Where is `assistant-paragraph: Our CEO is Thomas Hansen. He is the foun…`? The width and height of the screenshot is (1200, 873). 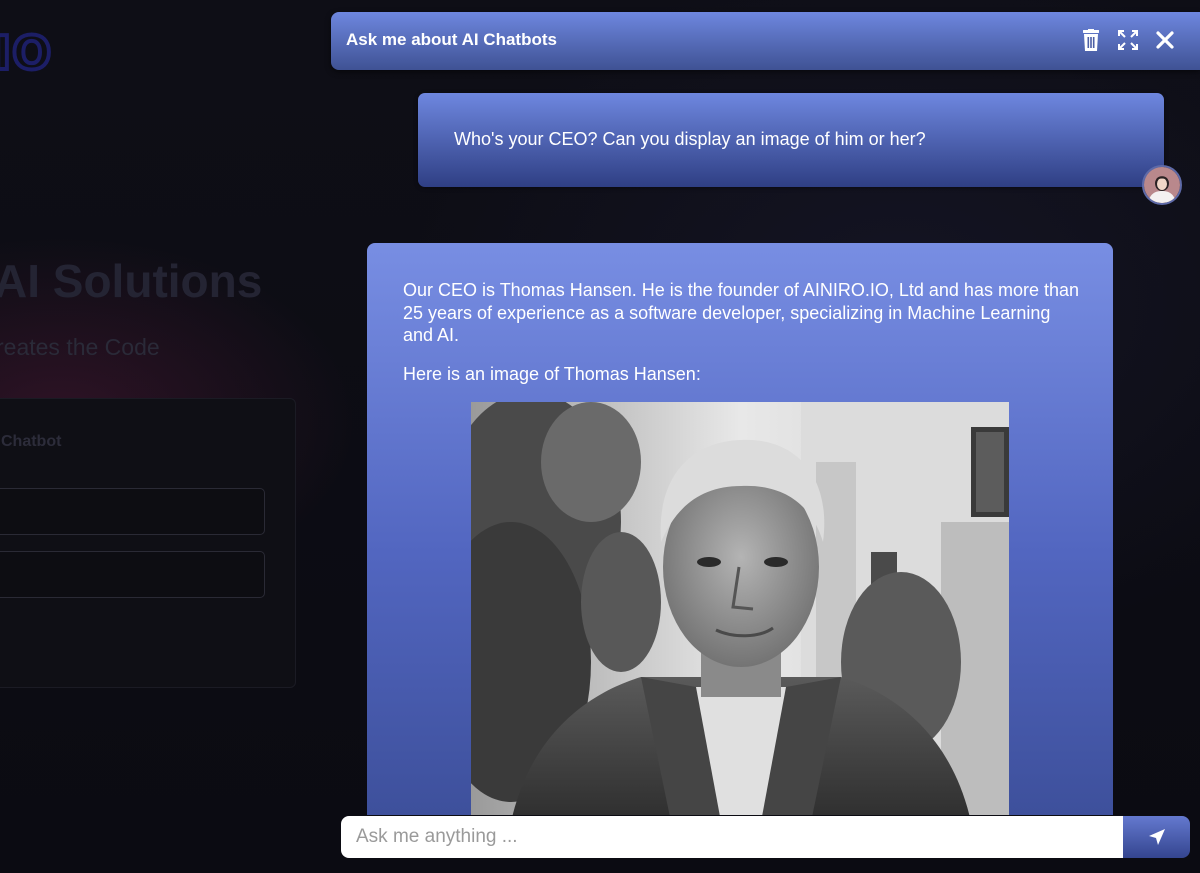 assistant-paragraph: Our CEO is Thomas Hansen. He is the foun… is located at coordinates (741, 312).